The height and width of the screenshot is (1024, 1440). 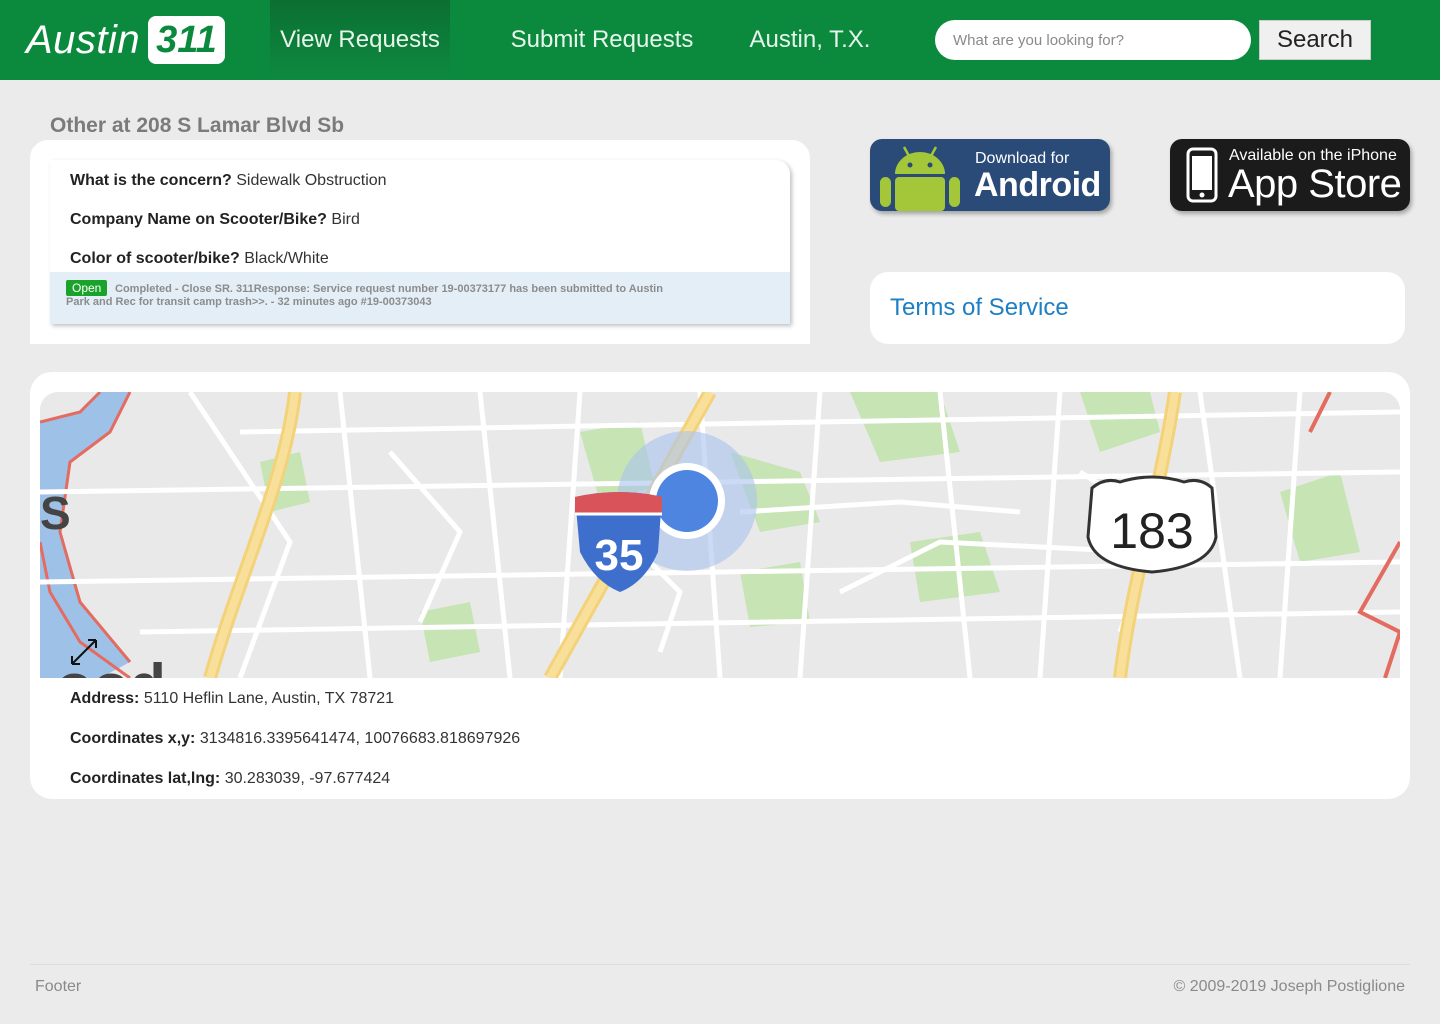 What do you see at coordinates (151, 180) in the screenshot?
I see `concern-label: What is the concern?` at bounding box center [151, 180].